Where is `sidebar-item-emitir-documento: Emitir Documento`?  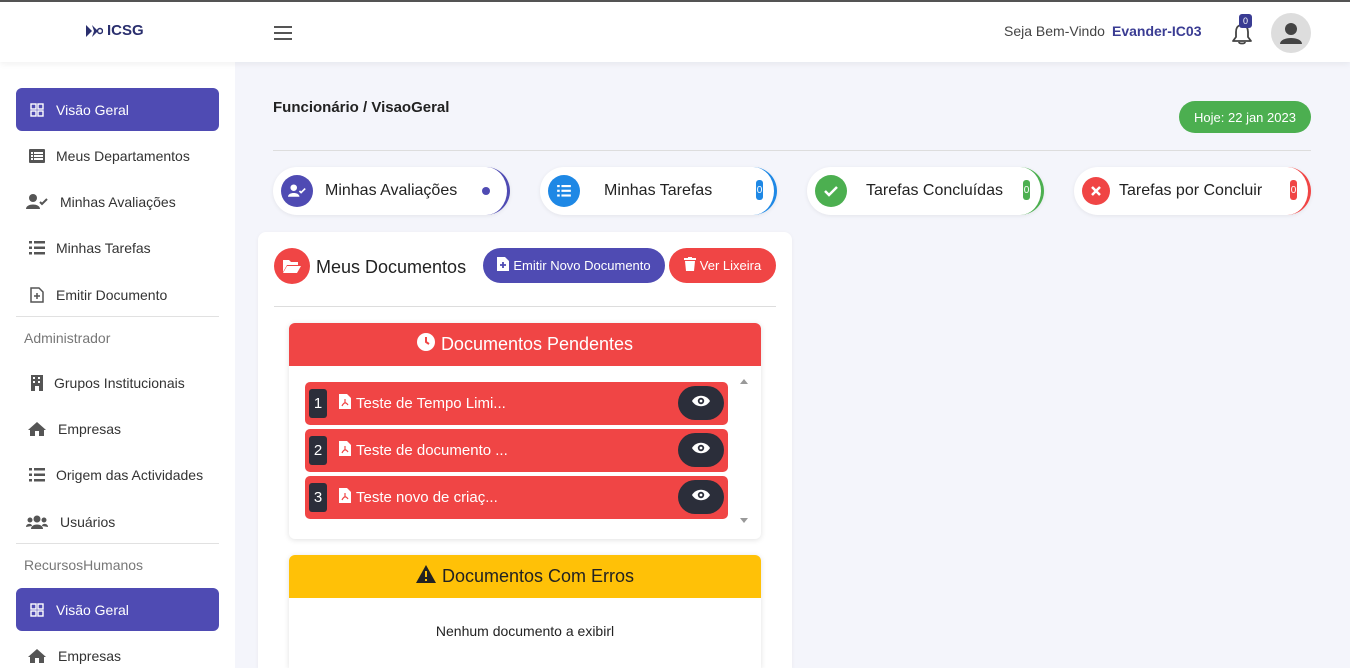
sidebar-item-emitir-documento: Emitir Documento is located at coordinates (117, 294).